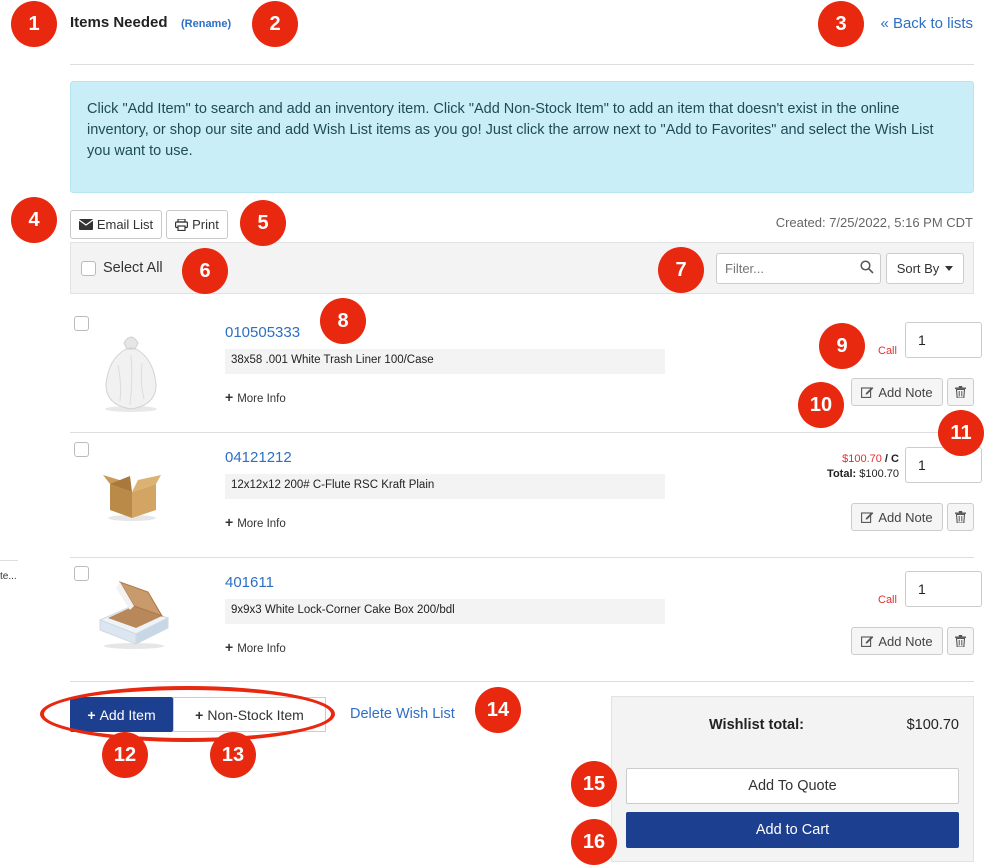  Describe the element at coordinates (258, 457) in the screenshot. I see `item-sku-link: 04121212` at that location.